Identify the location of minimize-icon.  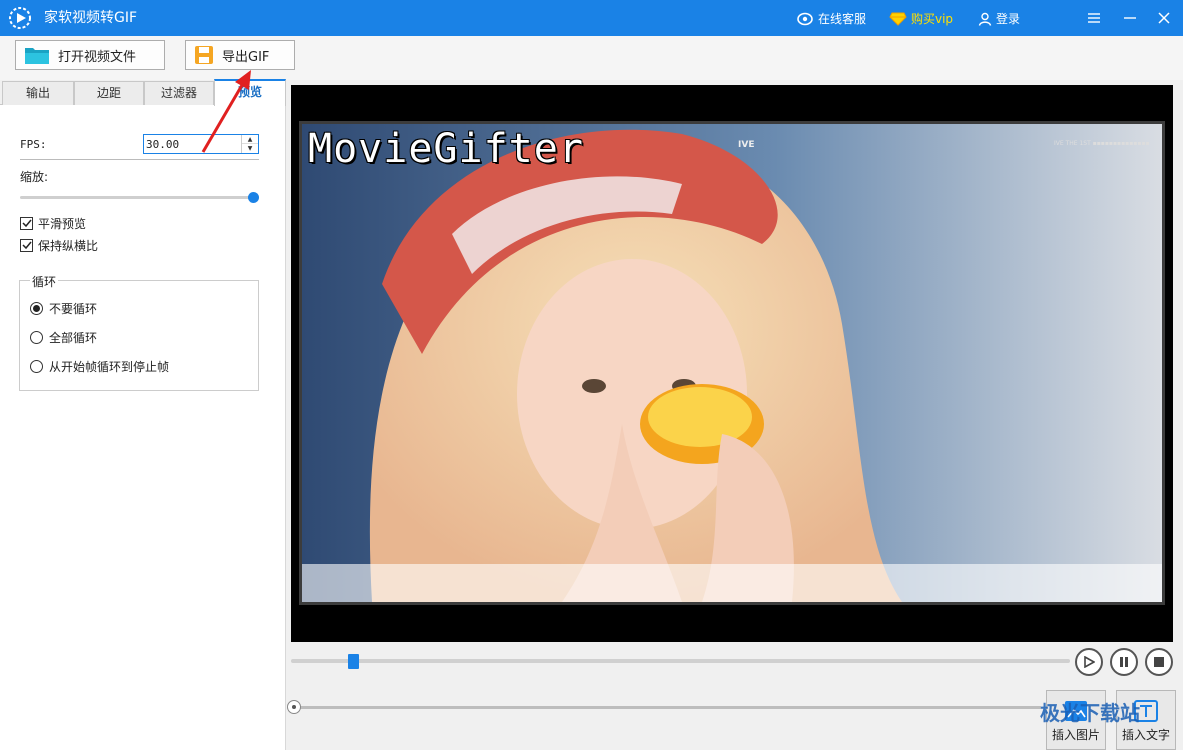
(1130, 18).